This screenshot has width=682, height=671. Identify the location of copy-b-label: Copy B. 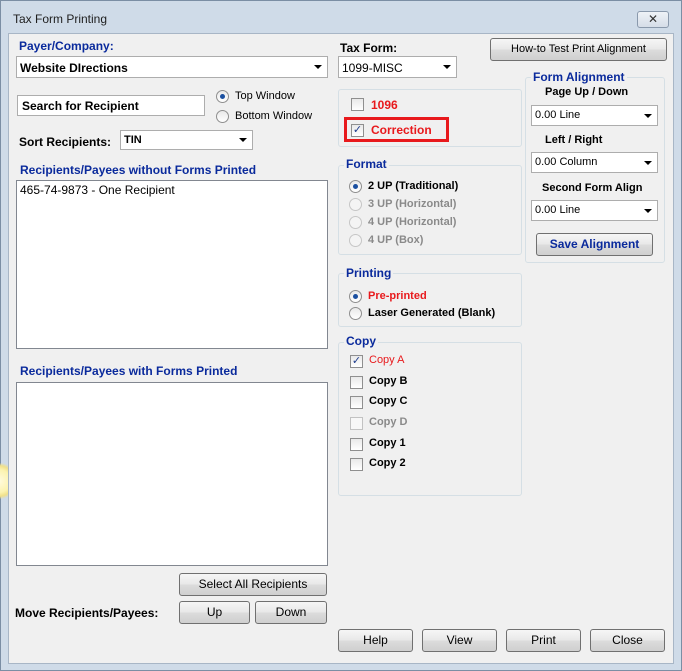
(388, 381).